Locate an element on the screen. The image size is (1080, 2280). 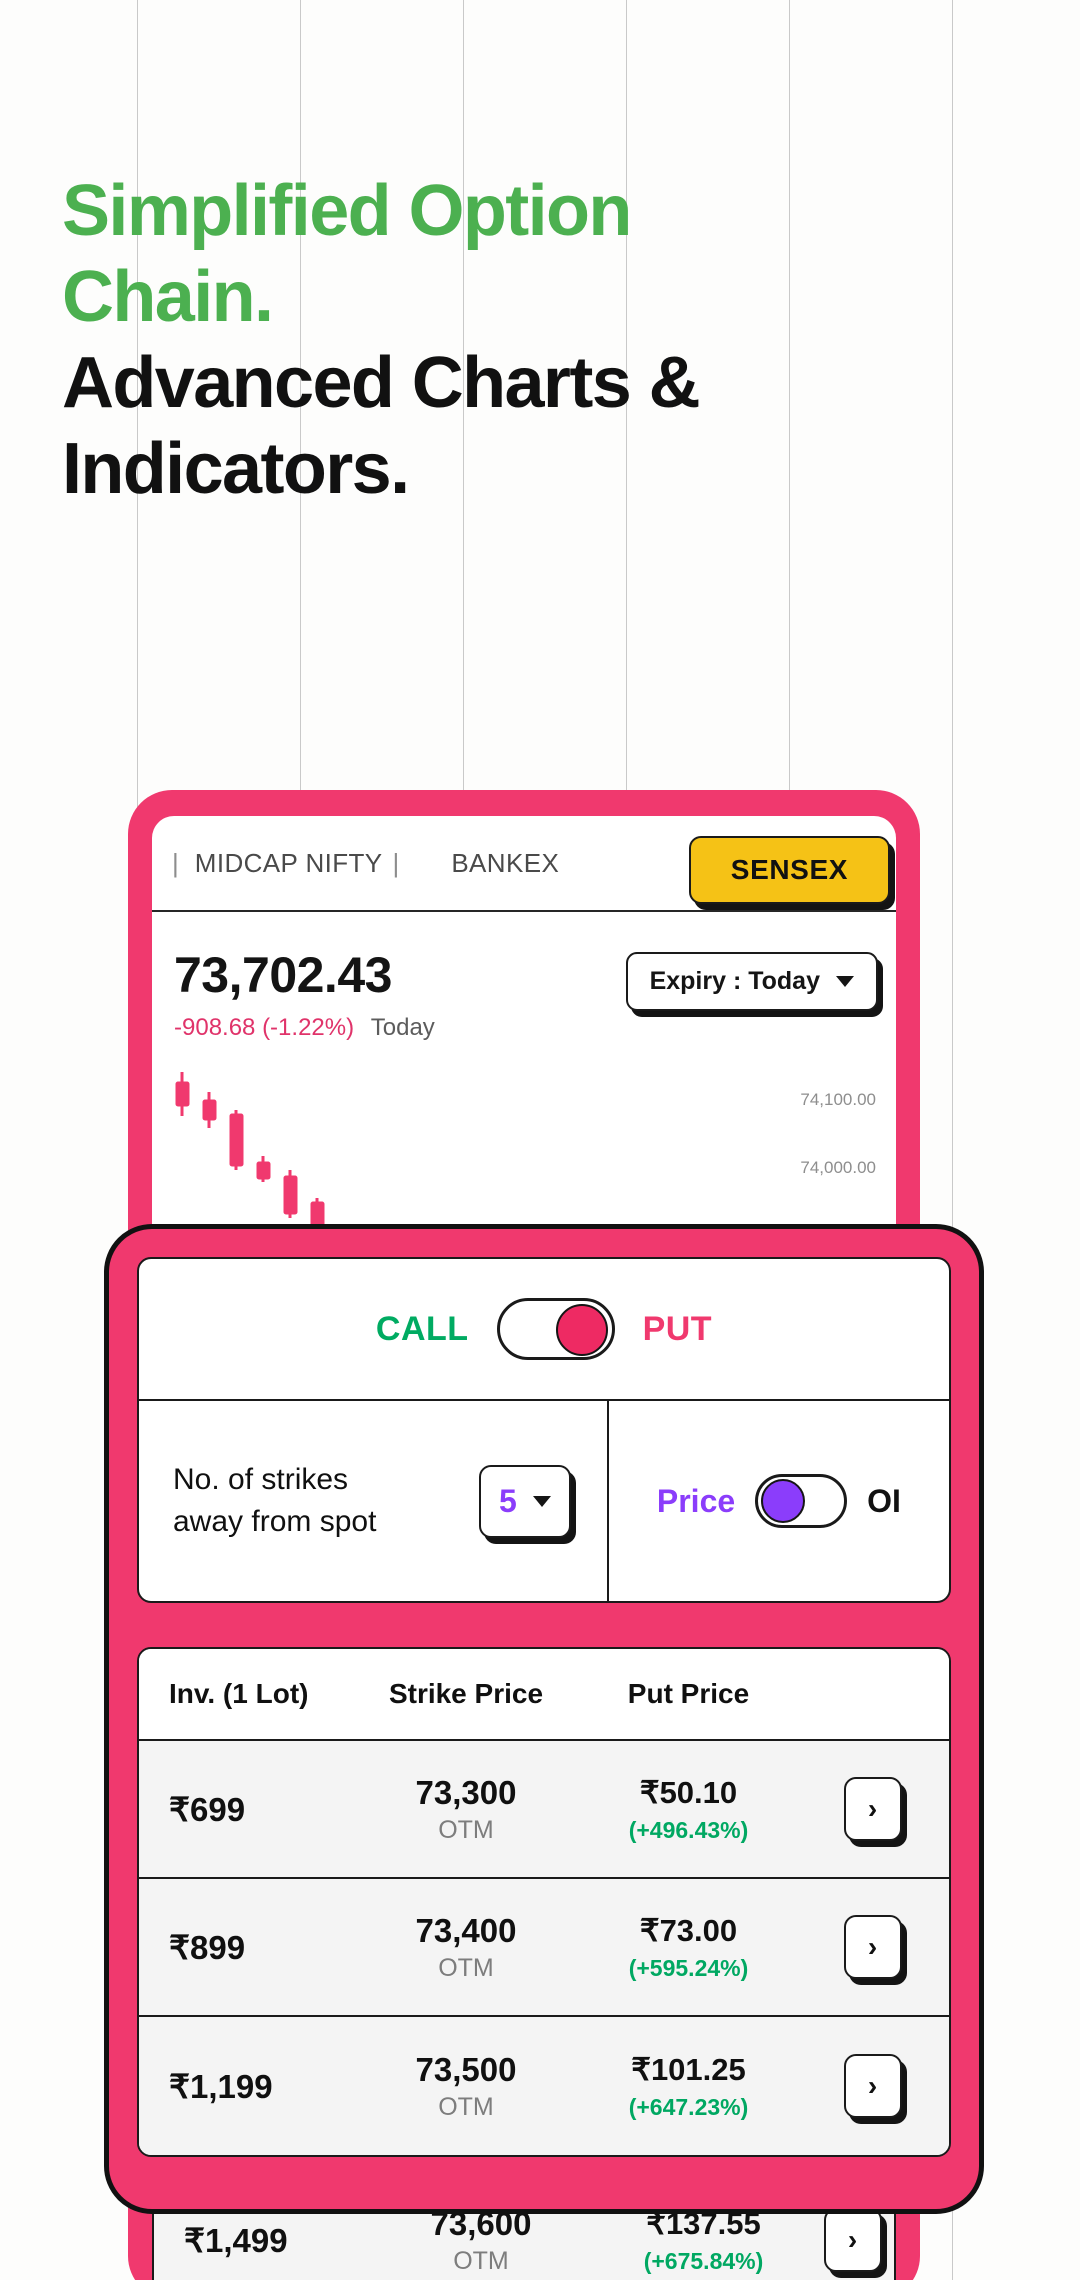
strikes-count-value: 5 is located at coordinates (508, 1500).